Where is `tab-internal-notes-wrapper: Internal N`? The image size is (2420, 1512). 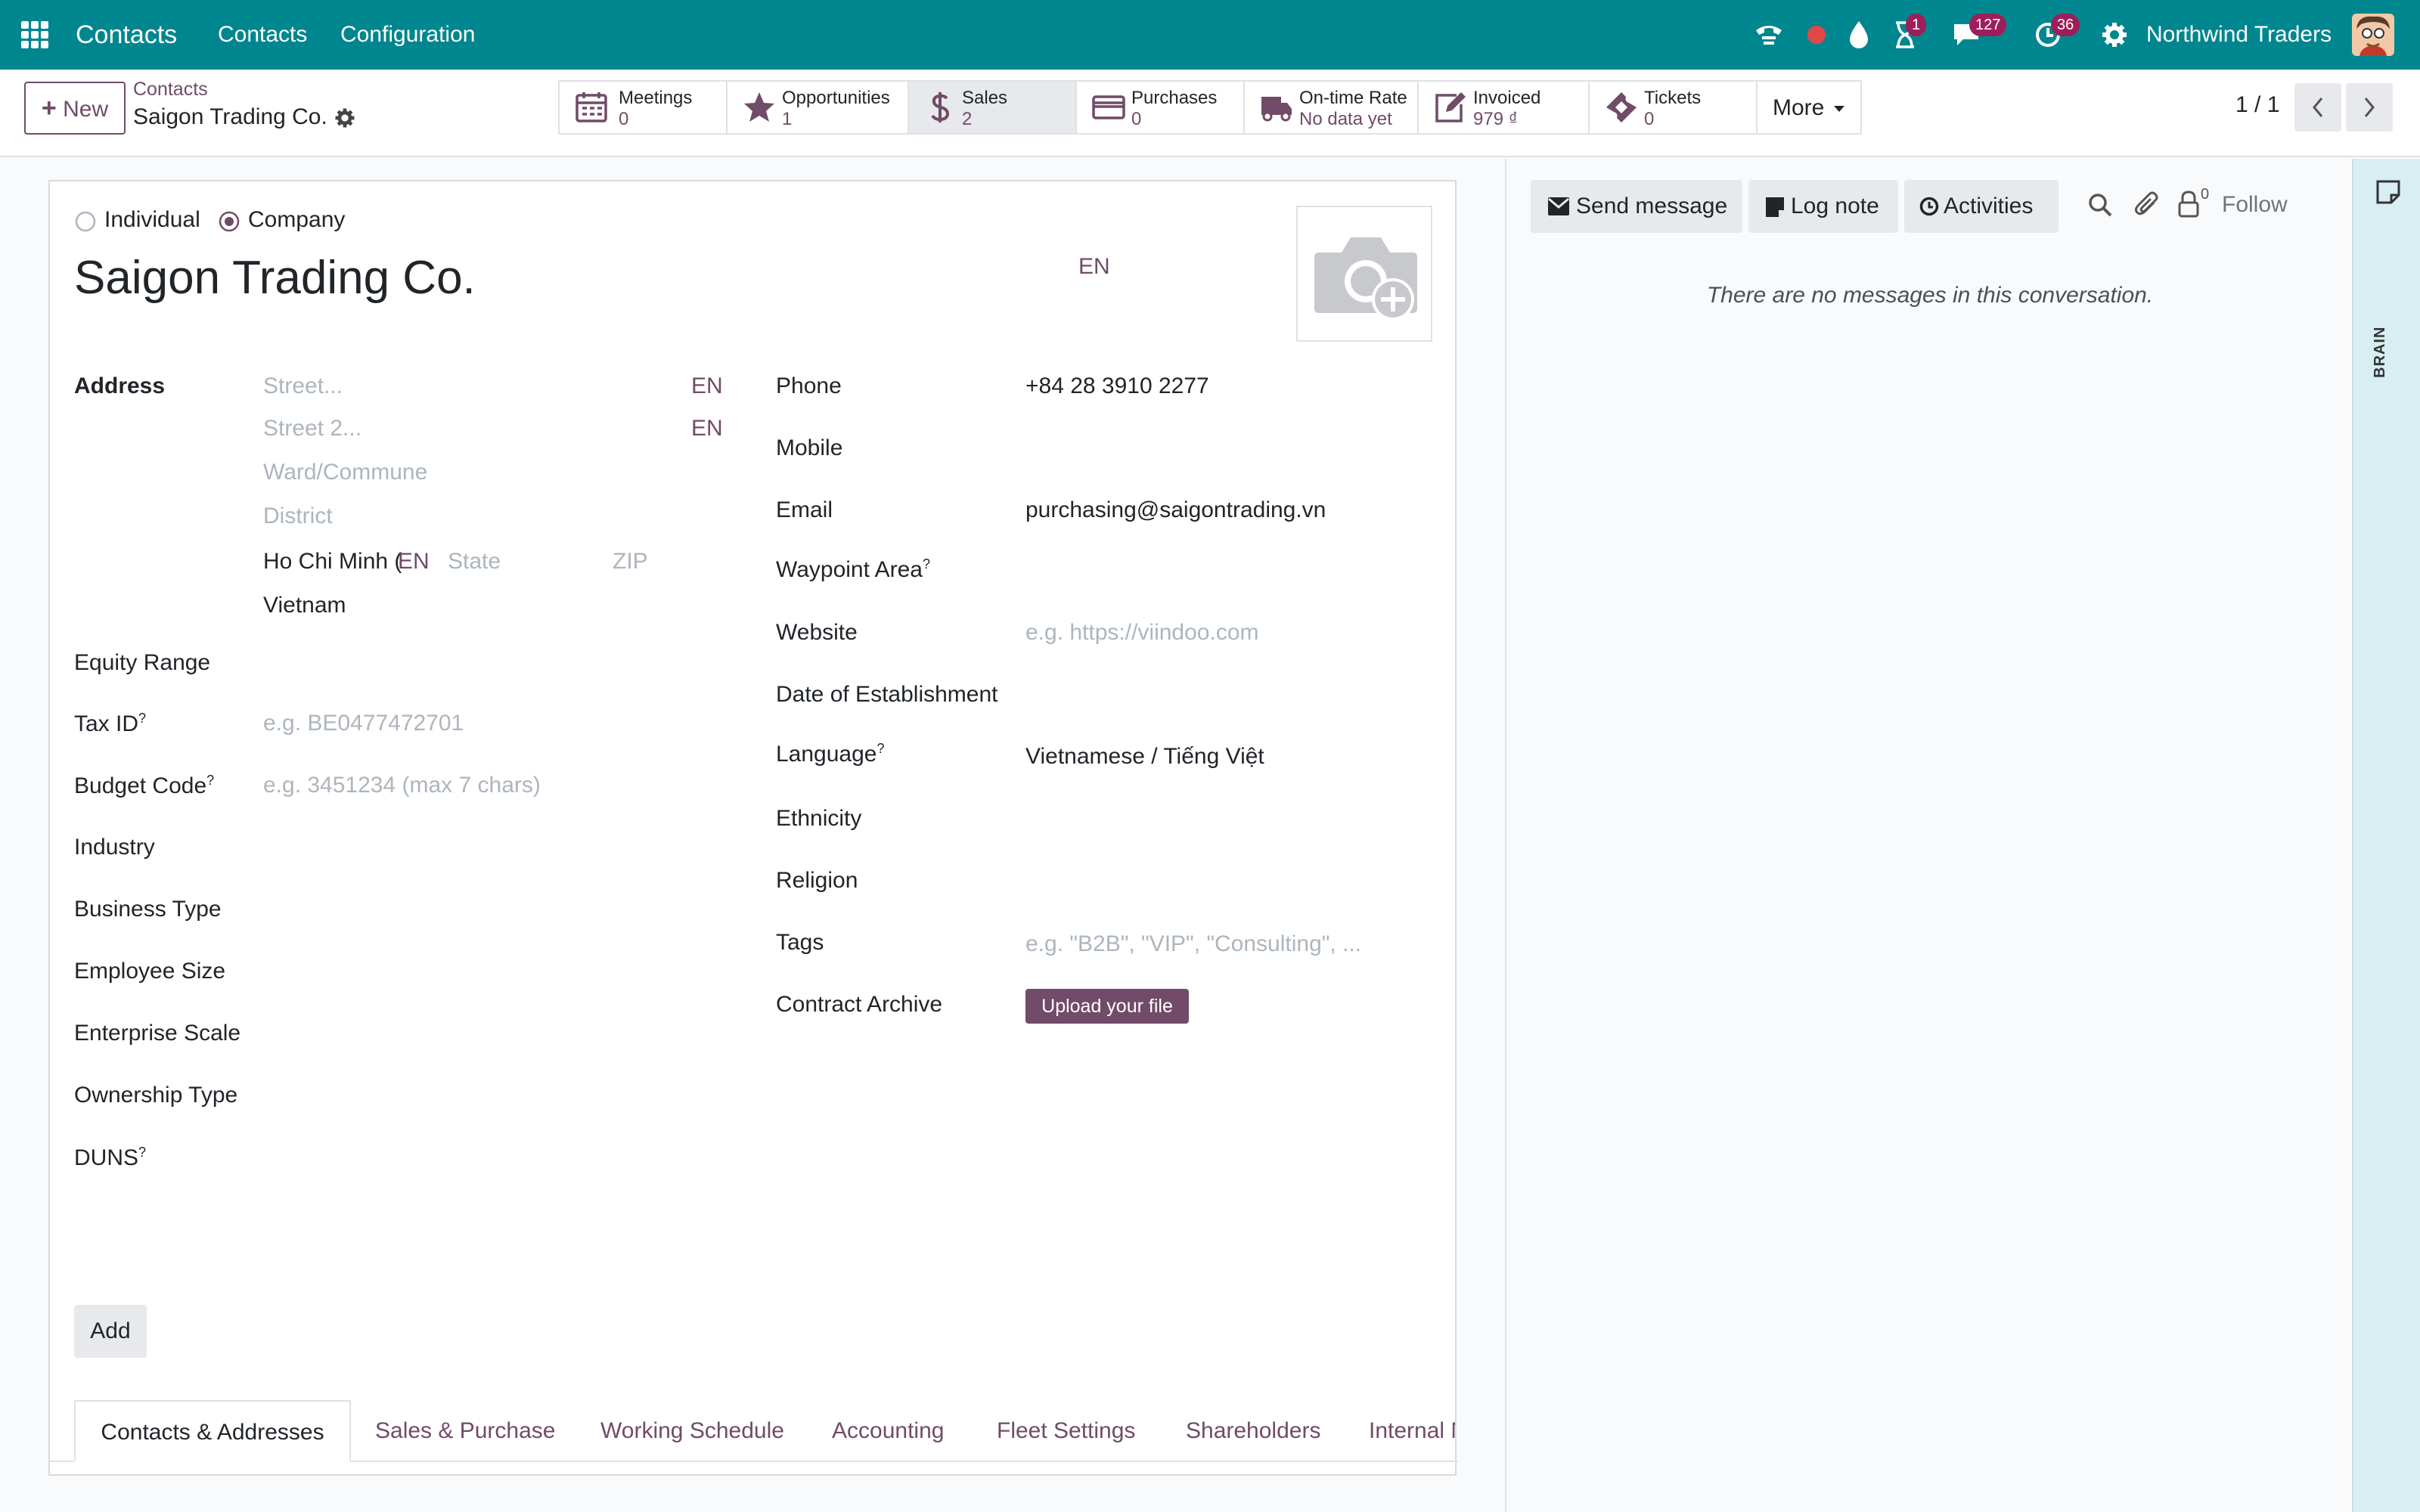 tab-internal-notes-wrapper: Internal N is located at coordinates (1412, 1430).